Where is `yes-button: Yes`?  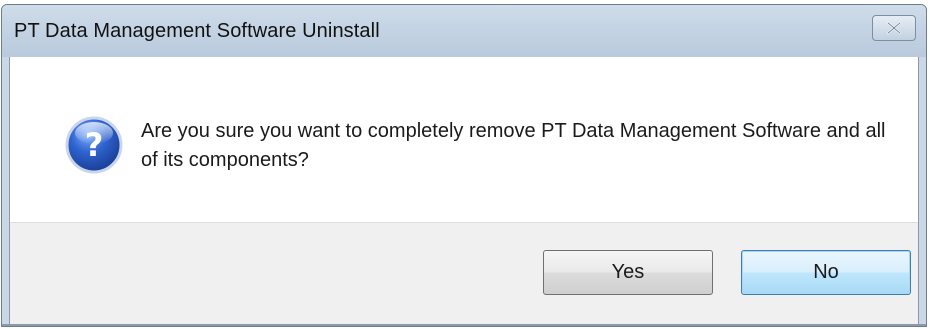 yes-button: Yes is located at coordinates (628, 272).